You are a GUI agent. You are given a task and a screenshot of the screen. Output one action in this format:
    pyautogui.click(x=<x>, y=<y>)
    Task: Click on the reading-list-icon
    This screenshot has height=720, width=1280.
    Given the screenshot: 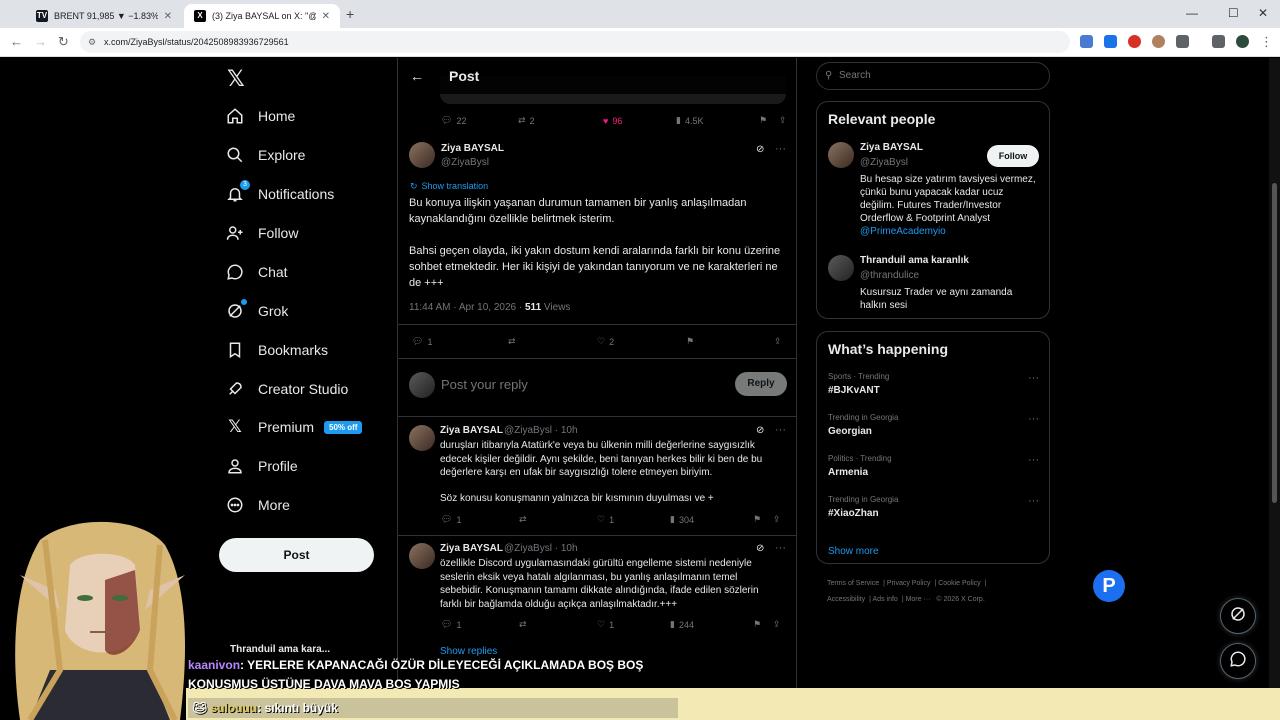 What is the action you would take?
    pyautogui.click(x=1218, y=41)
    